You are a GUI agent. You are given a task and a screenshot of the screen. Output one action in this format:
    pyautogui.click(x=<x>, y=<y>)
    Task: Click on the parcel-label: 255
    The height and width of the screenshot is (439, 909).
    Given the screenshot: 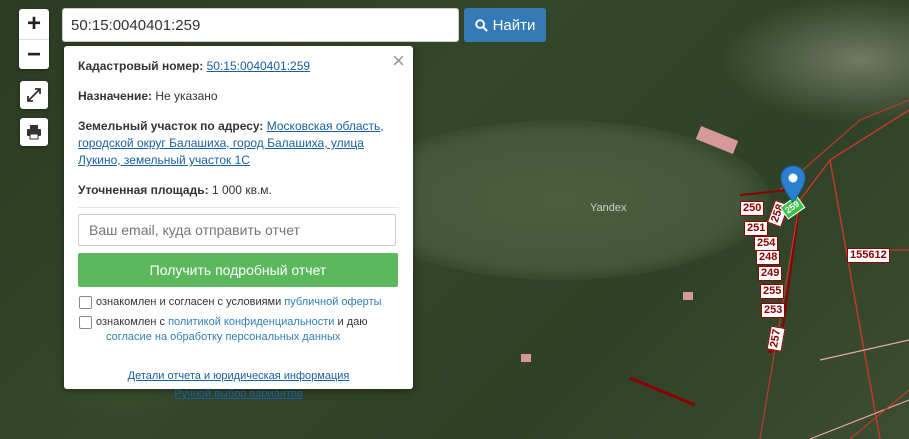 What is the action you would take?
    pyautogui.click(x=772, y=291)
    